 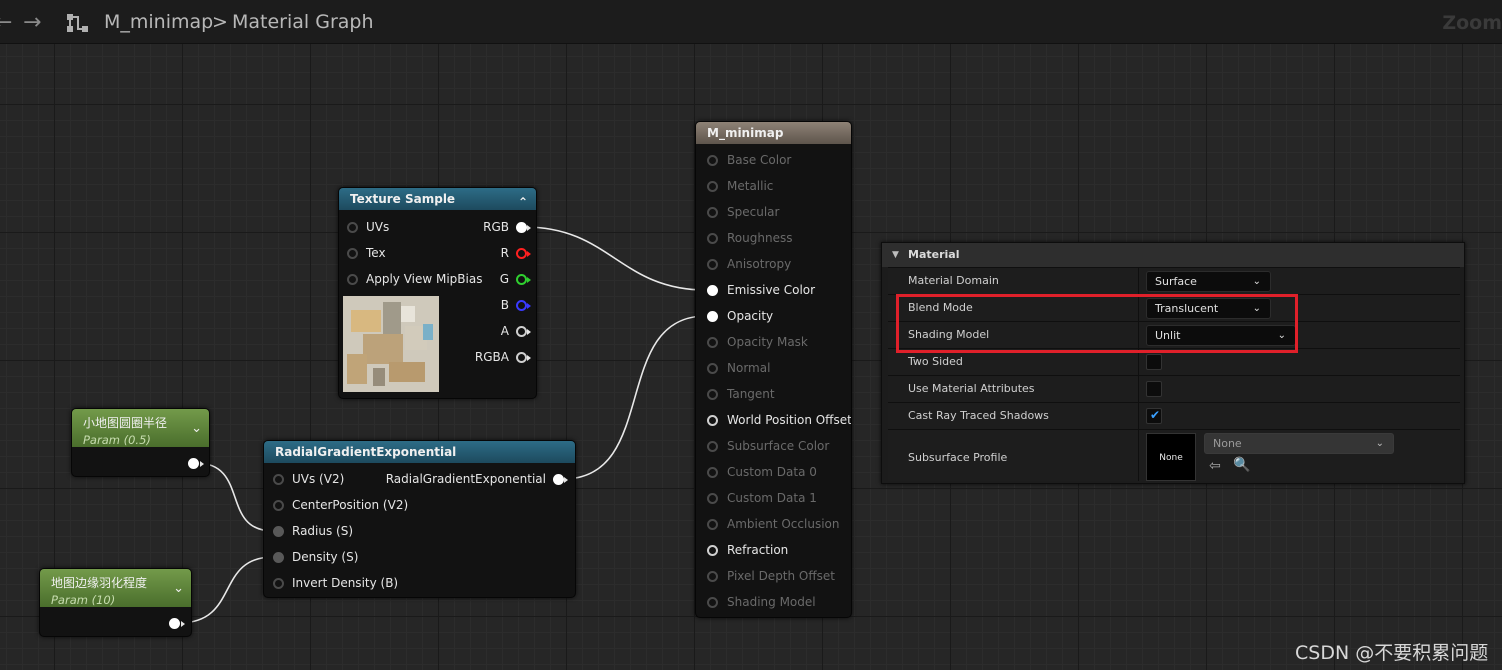 I want to click on density-param-node: 地图边缘羽化程度 Param (10) ⌄, so click(x=115, y=602).